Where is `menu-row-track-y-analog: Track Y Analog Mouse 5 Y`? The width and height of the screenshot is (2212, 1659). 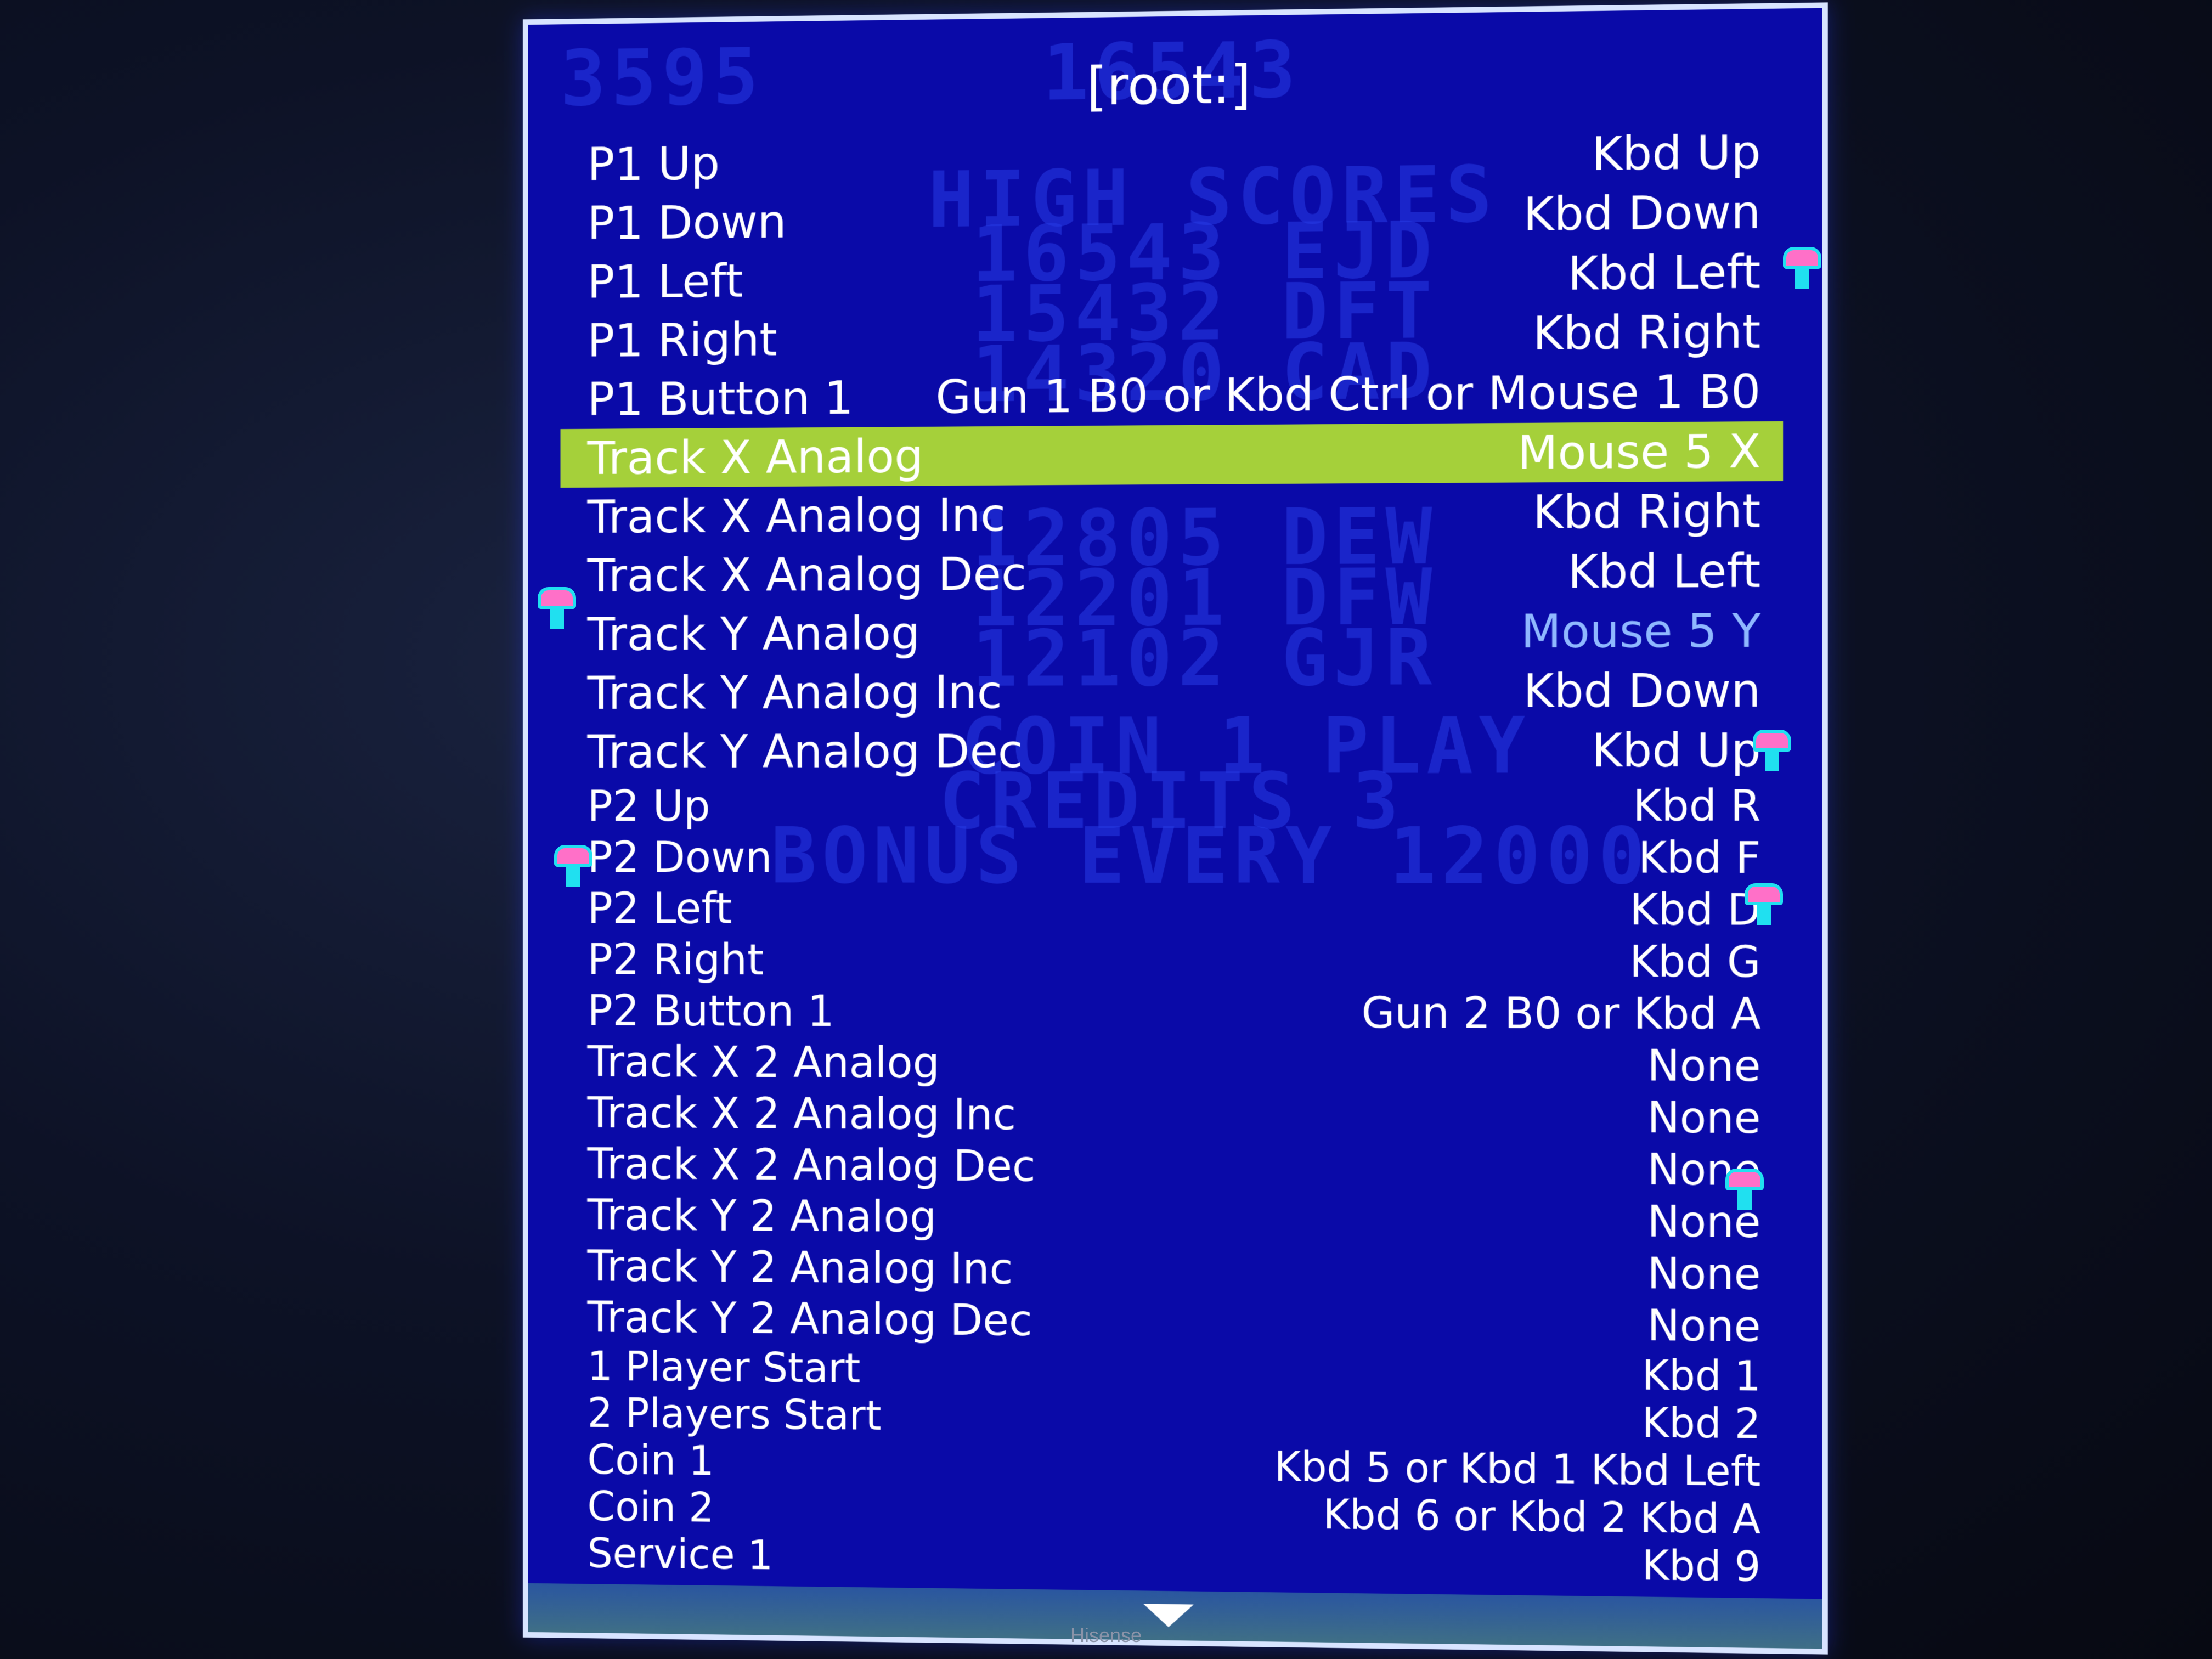 menu-row-track-y-analog: Track Y Analog Mouse 5 Y is located at coordinates (1173, 632).